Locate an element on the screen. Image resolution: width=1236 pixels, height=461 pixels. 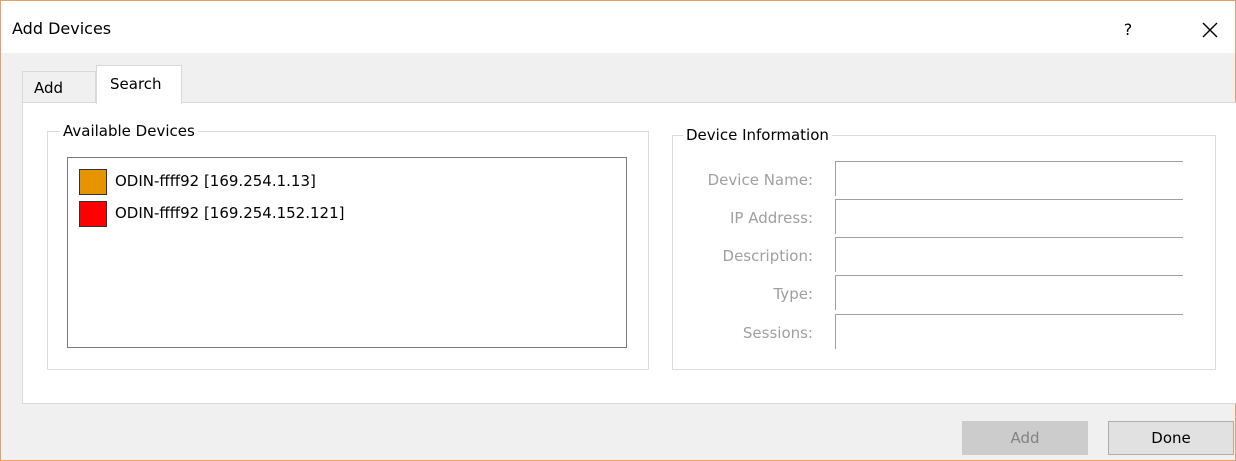
dialog-title: Add Devices is located at coordinates (62, 28).